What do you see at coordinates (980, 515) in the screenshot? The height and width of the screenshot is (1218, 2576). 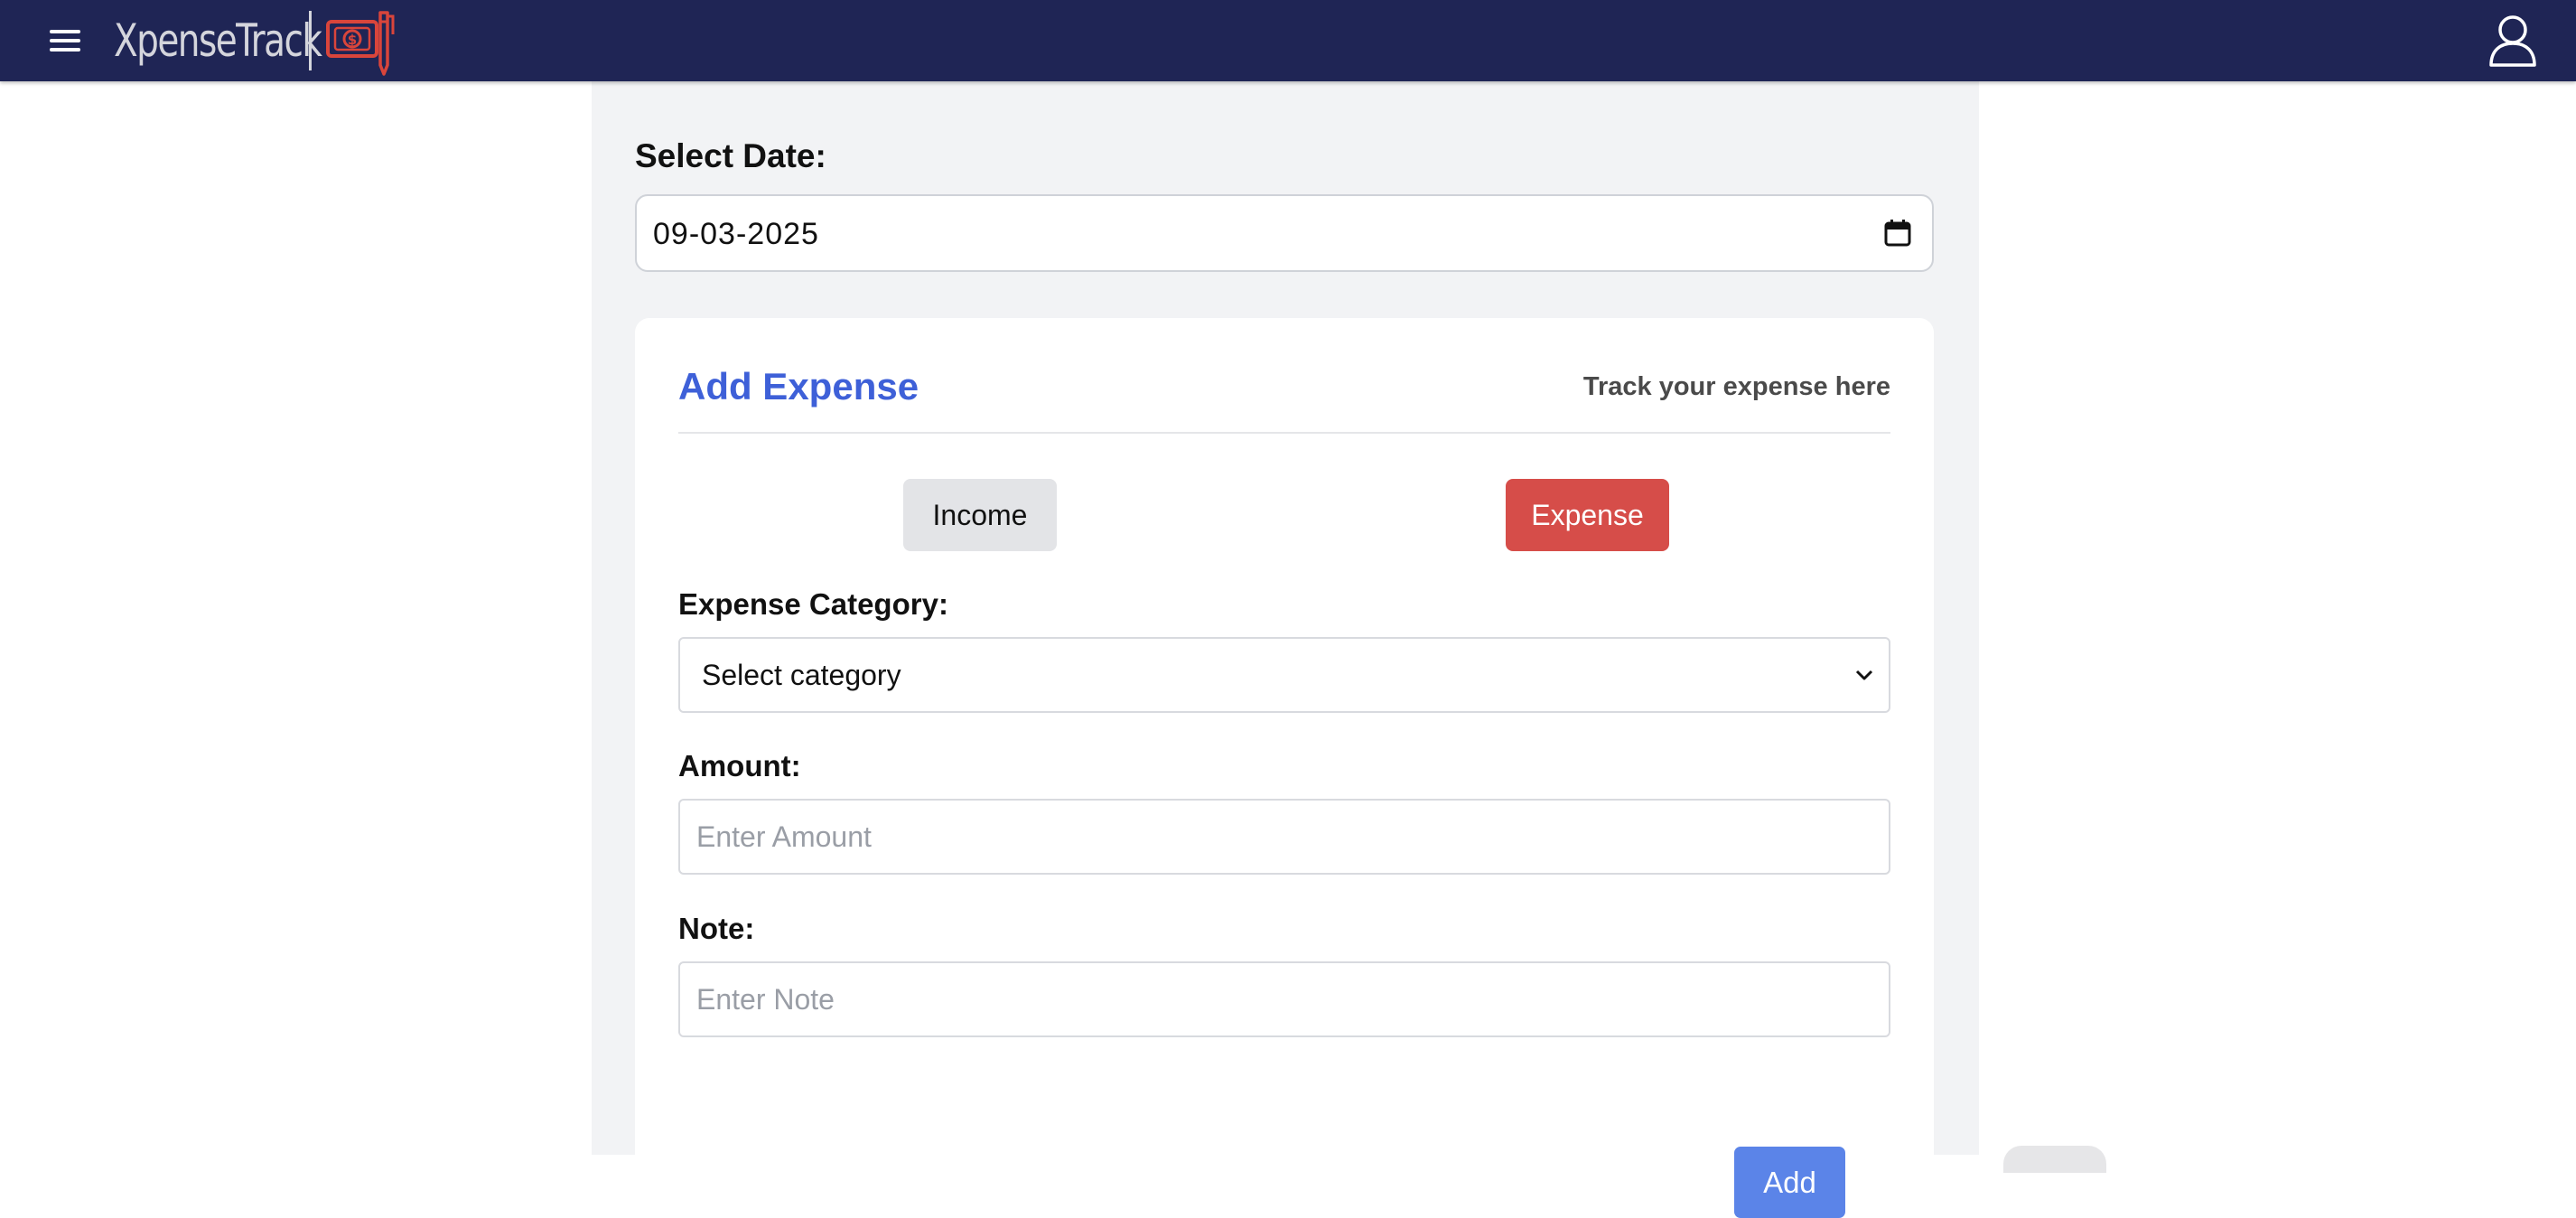 I see `income-toggle-button: Income` at bounding box center [980, 515].